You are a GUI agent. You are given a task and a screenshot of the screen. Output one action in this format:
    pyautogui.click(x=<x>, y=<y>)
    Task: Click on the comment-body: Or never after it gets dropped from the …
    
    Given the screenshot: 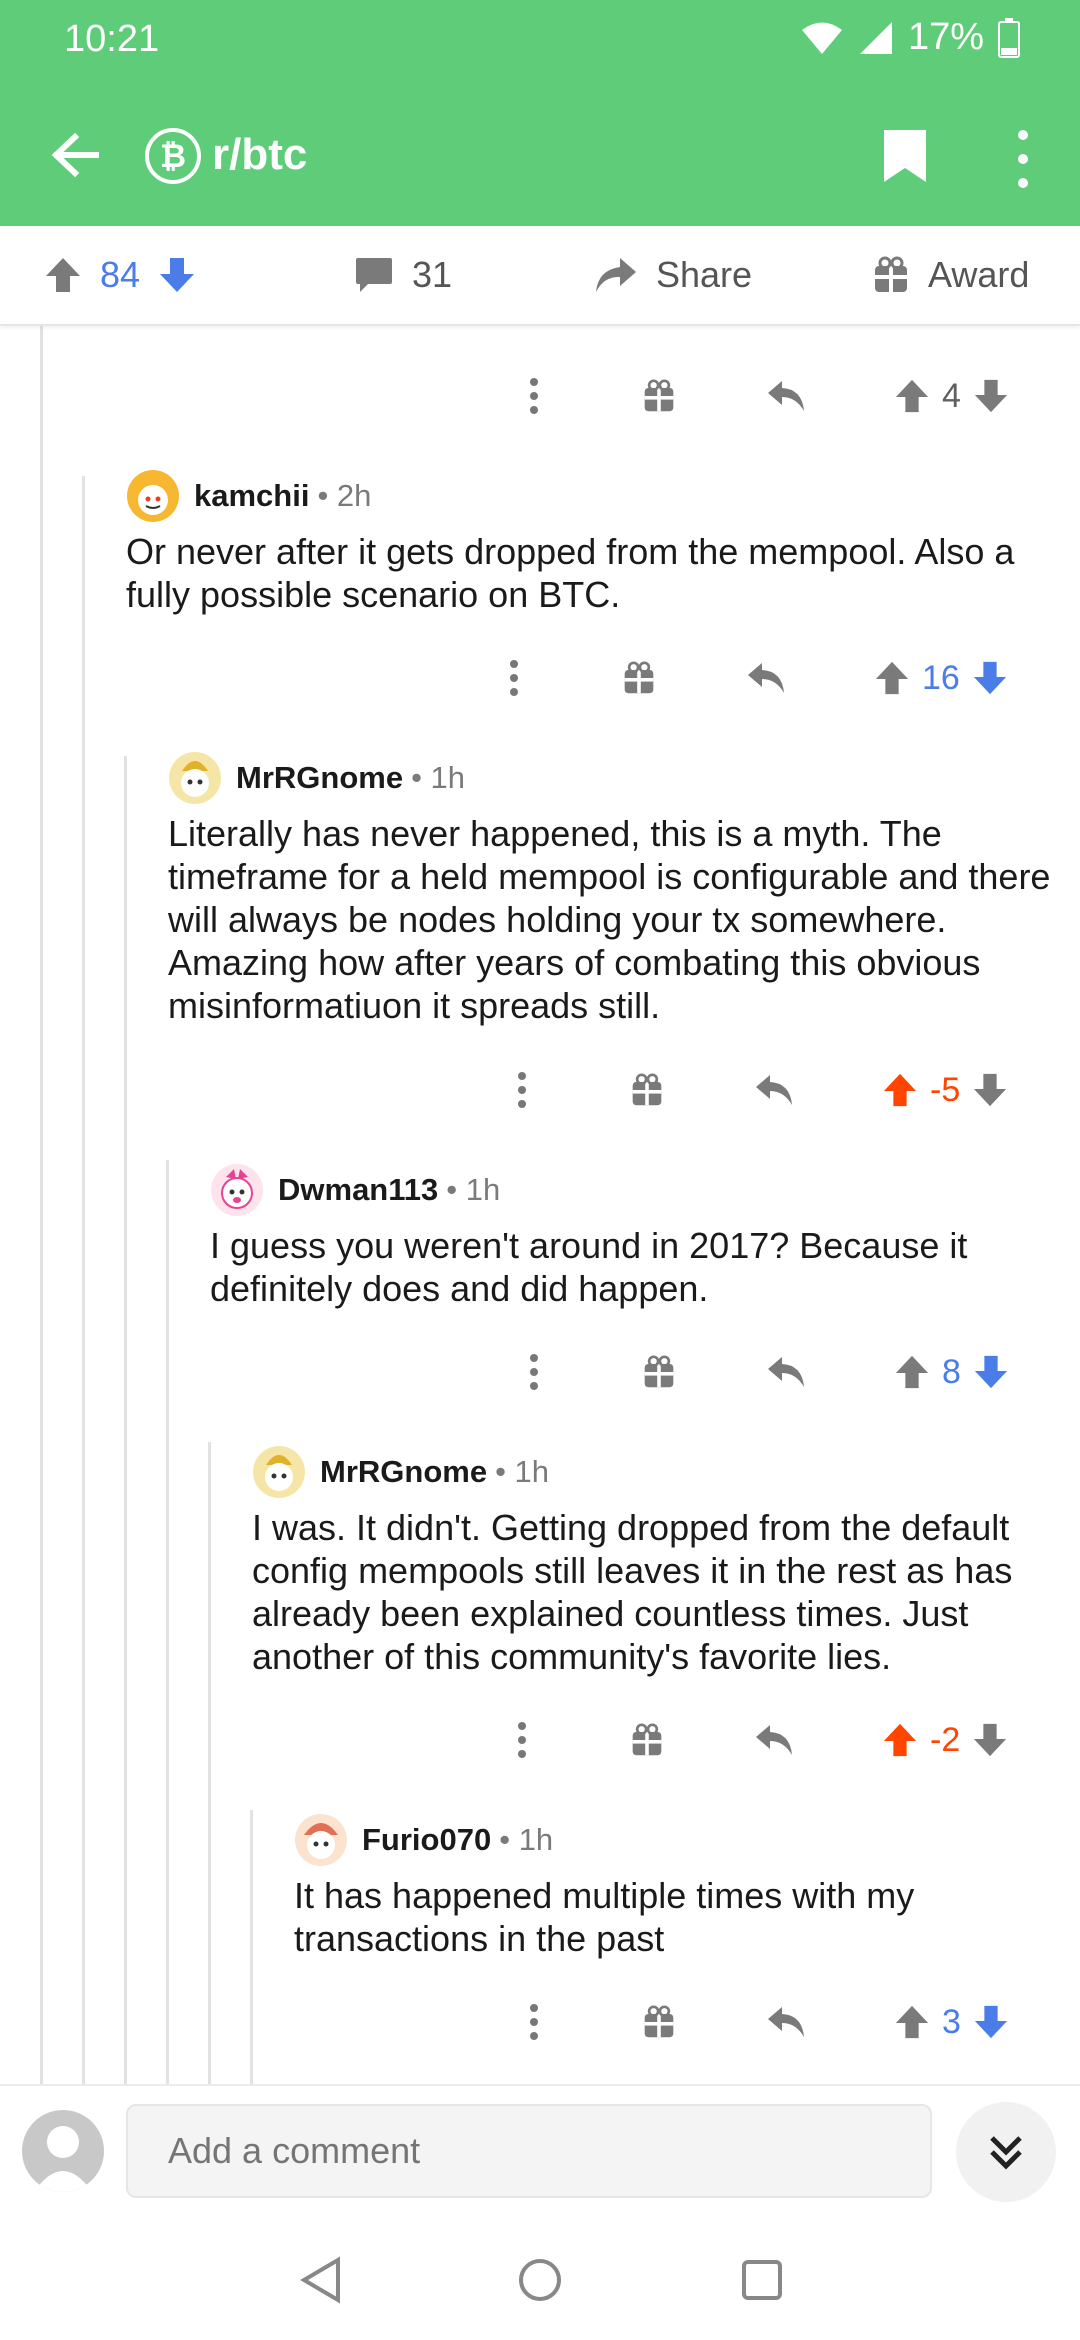 What is the action you would take?
    pyautogui.click(x=570, y=573)
    